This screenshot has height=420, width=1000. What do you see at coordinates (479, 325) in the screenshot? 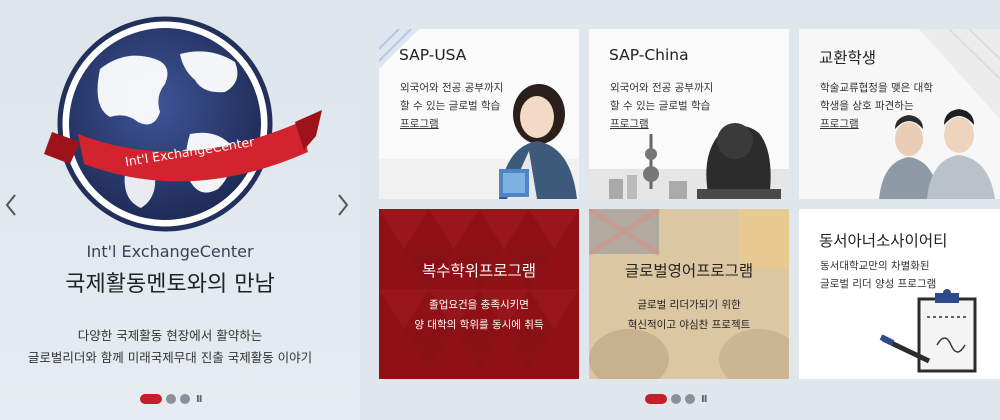
I see `tile-desc-line: 양 대학의 학위를 동시에 취득` at bounding box center [479, 325].